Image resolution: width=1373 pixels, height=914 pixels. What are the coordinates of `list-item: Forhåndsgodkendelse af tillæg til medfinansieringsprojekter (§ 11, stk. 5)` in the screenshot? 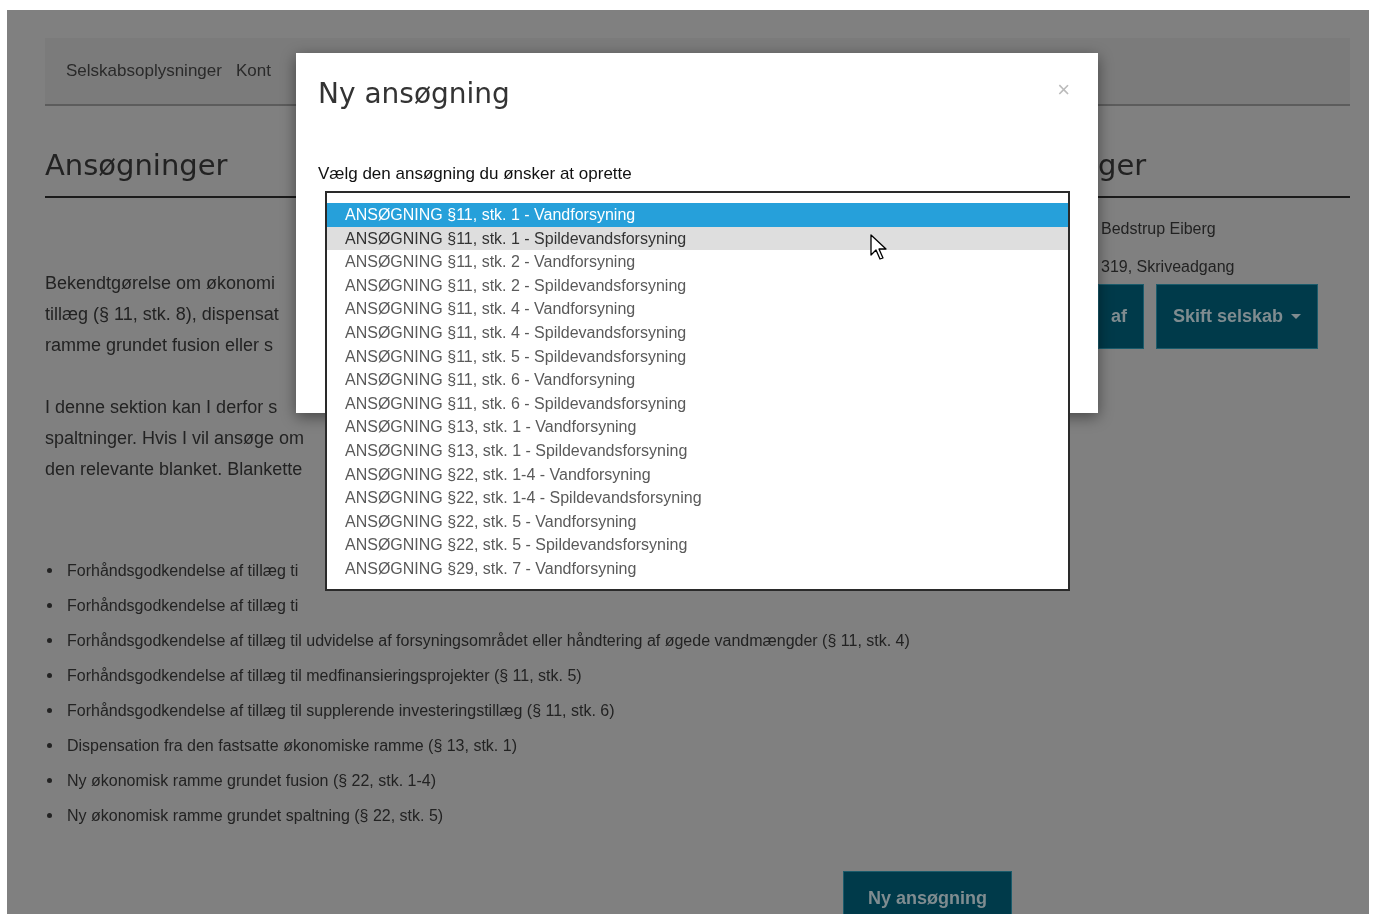 It's located at (324, 675).